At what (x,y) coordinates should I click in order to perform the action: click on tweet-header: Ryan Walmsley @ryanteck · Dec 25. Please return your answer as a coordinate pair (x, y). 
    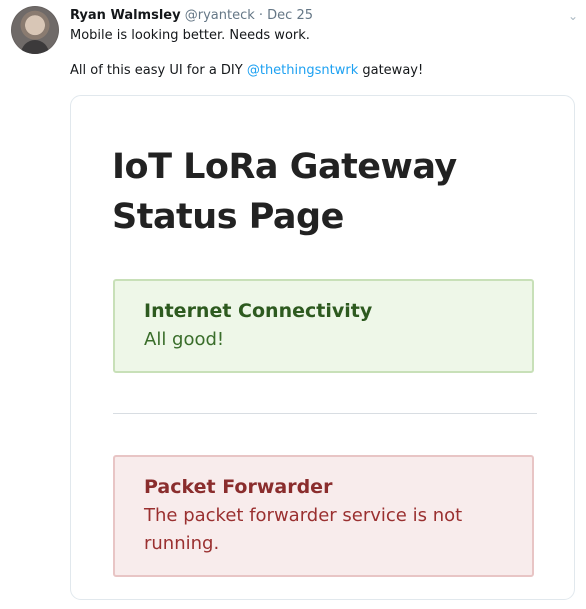
    Looking at the image, I should click on (191, 15).